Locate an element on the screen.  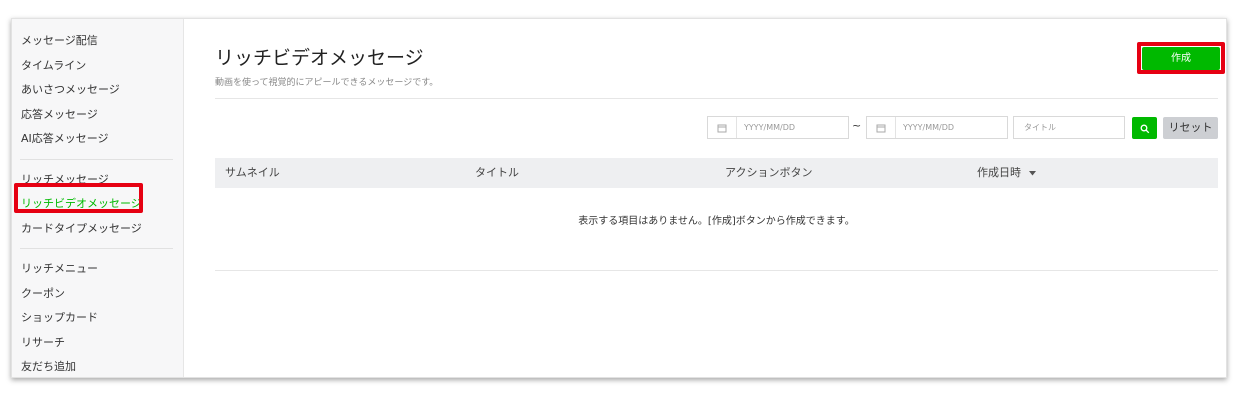
sidebar-item-research: リサーチ is located at coordinates (97, 343).